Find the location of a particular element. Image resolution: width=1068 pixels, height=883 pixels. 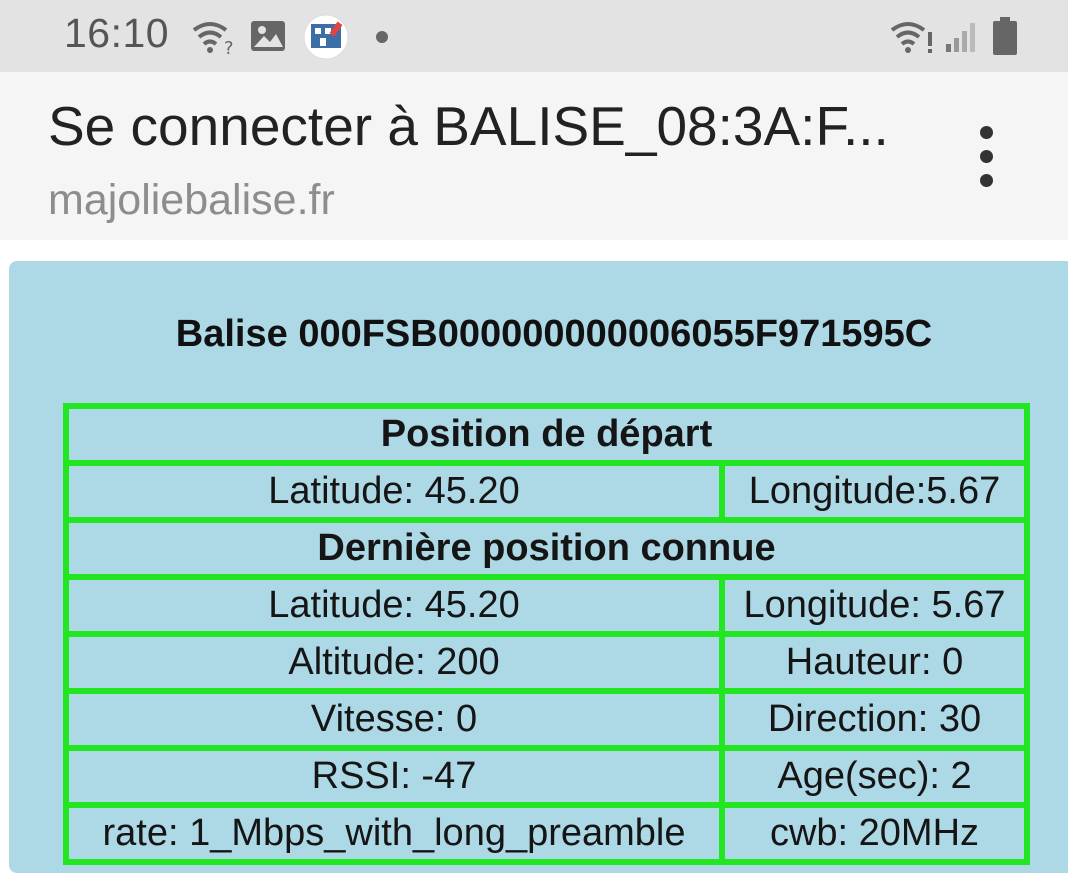

direction: Direction: 30 is located at coordinates (874, 719).